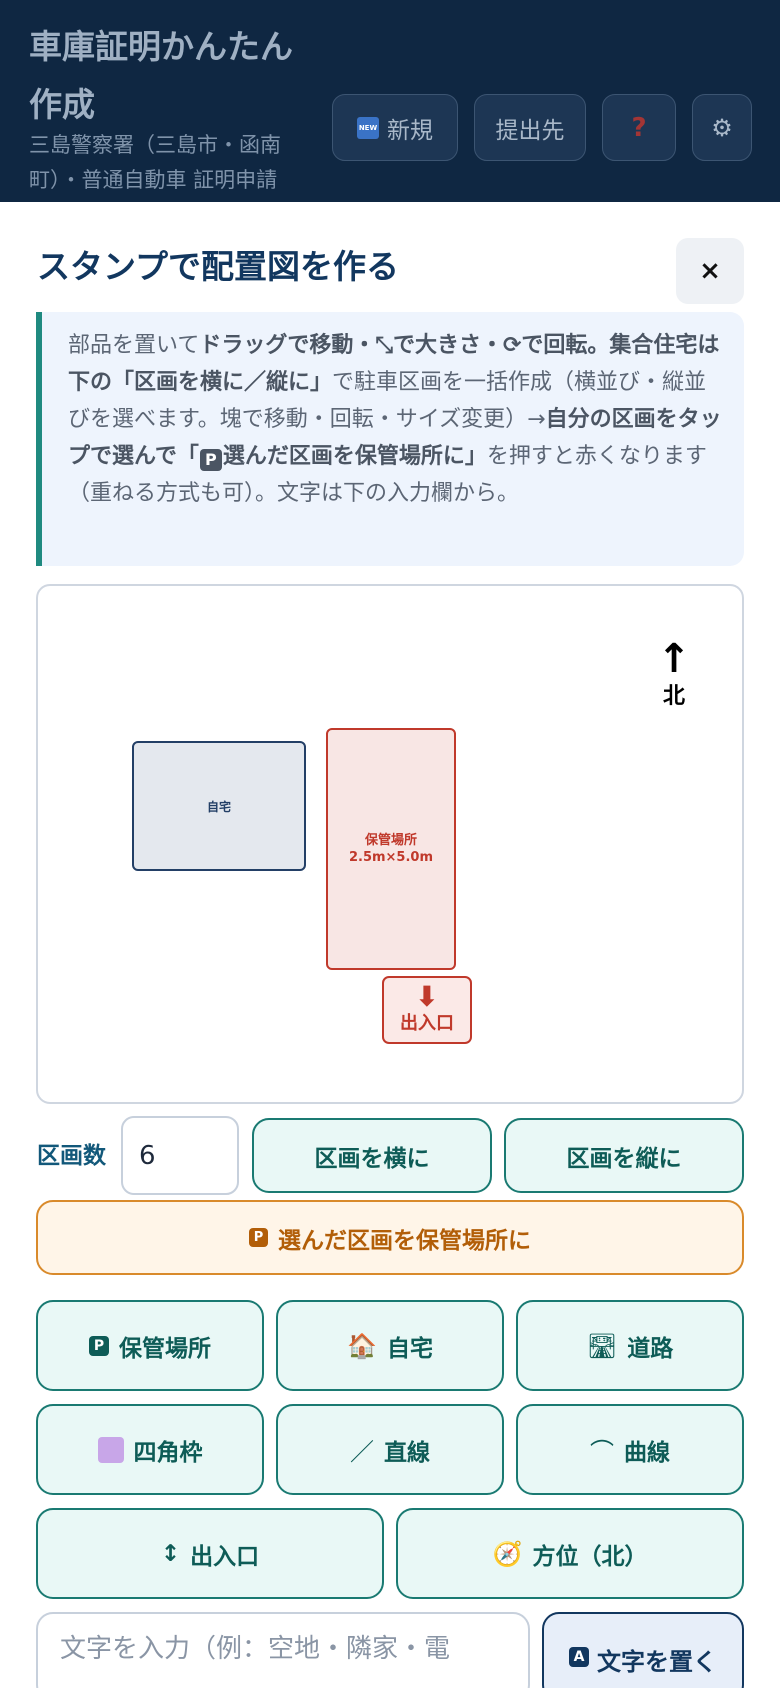 The image size is (780, 1688). Describe the element at coordinates (165, 1348) in the screenshot. I see `stamp-parking-label: 保管場所` at that location.